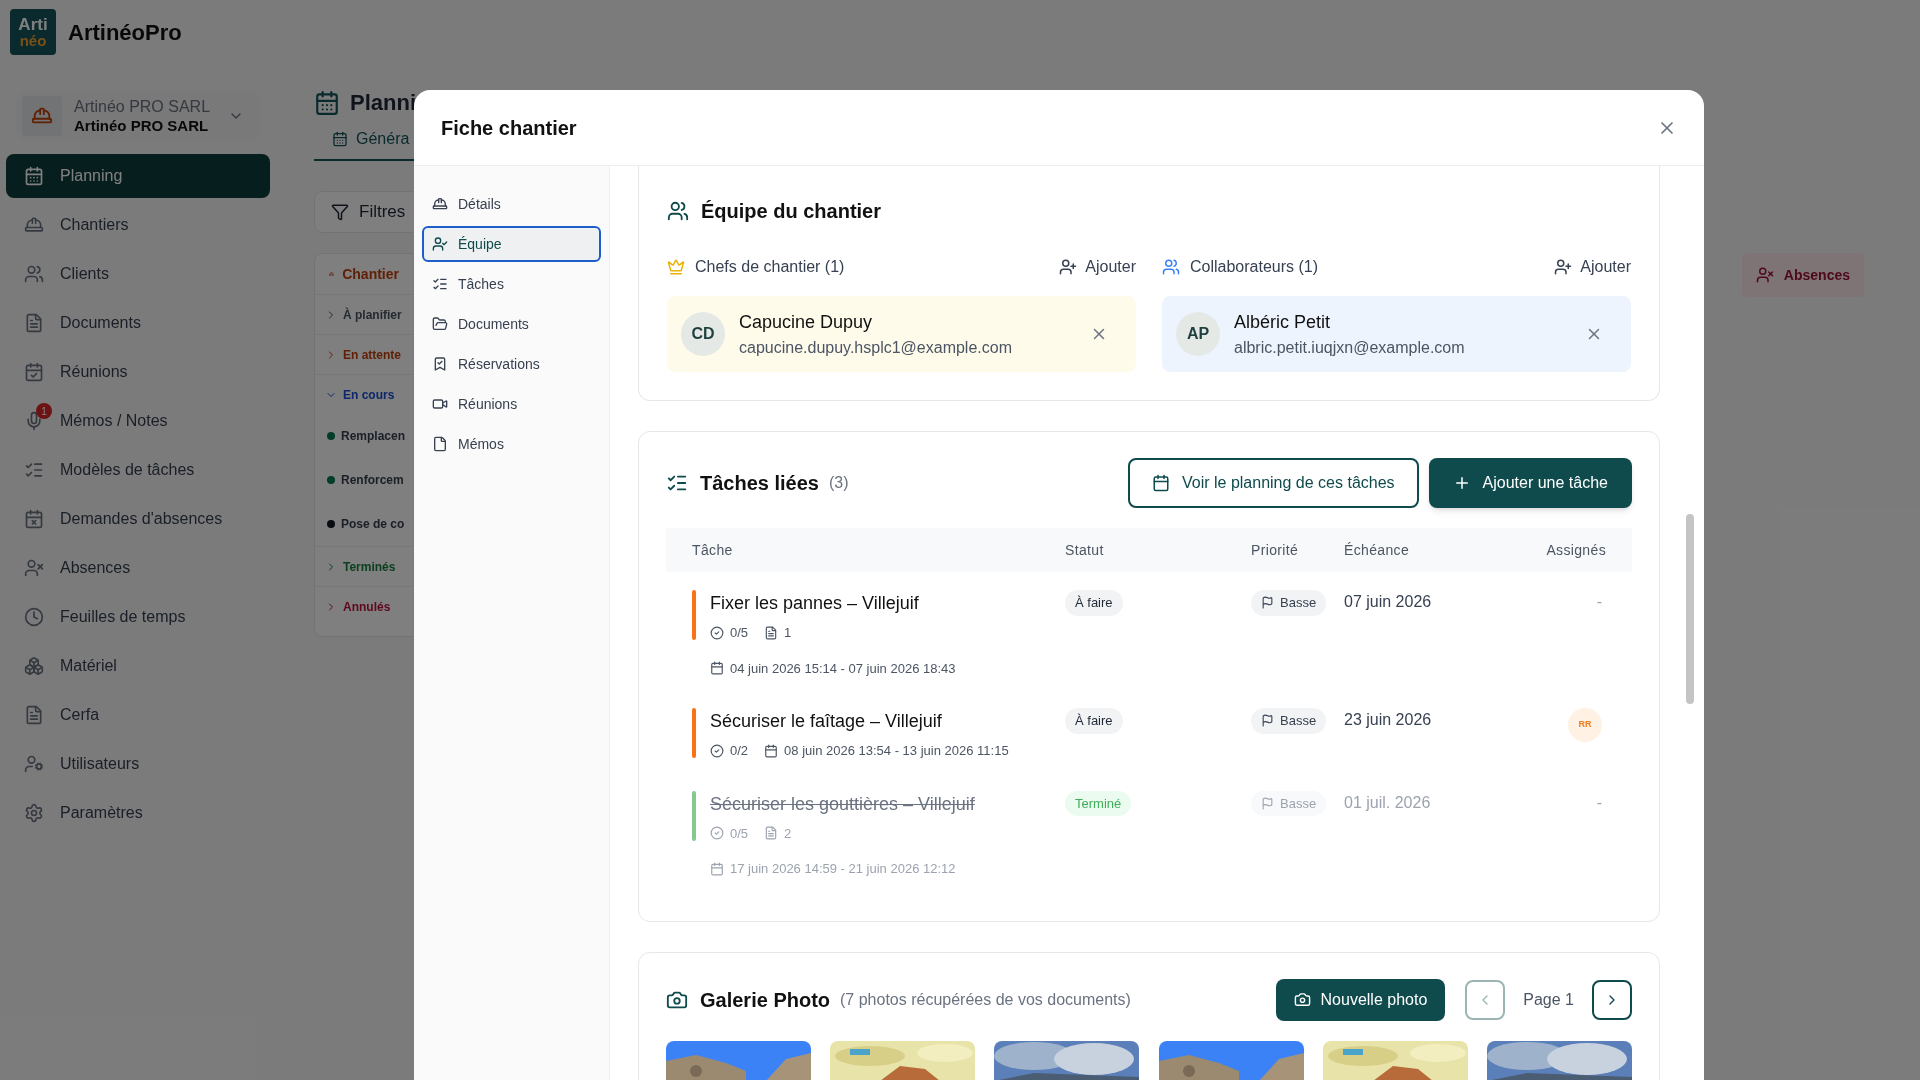  Describe the element at coordinates (1275, 550) in the screenshot. I see `column-header: Priorité` at that location.